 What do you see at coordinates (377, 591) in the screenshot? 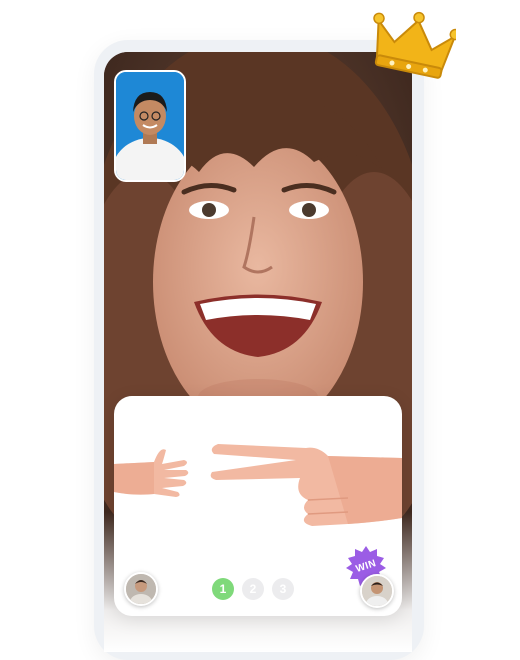
I see `player-avatar` at bounding box center [377, 591].